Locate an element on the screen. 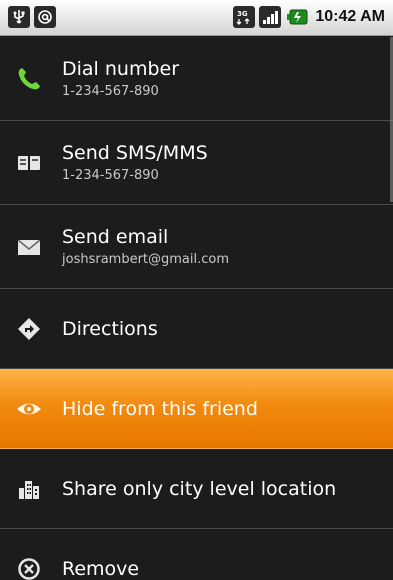 Image resolution: width=393 pixels, height=580 pixels. menu-item-label: Send email is located at coordinates (115, 236).